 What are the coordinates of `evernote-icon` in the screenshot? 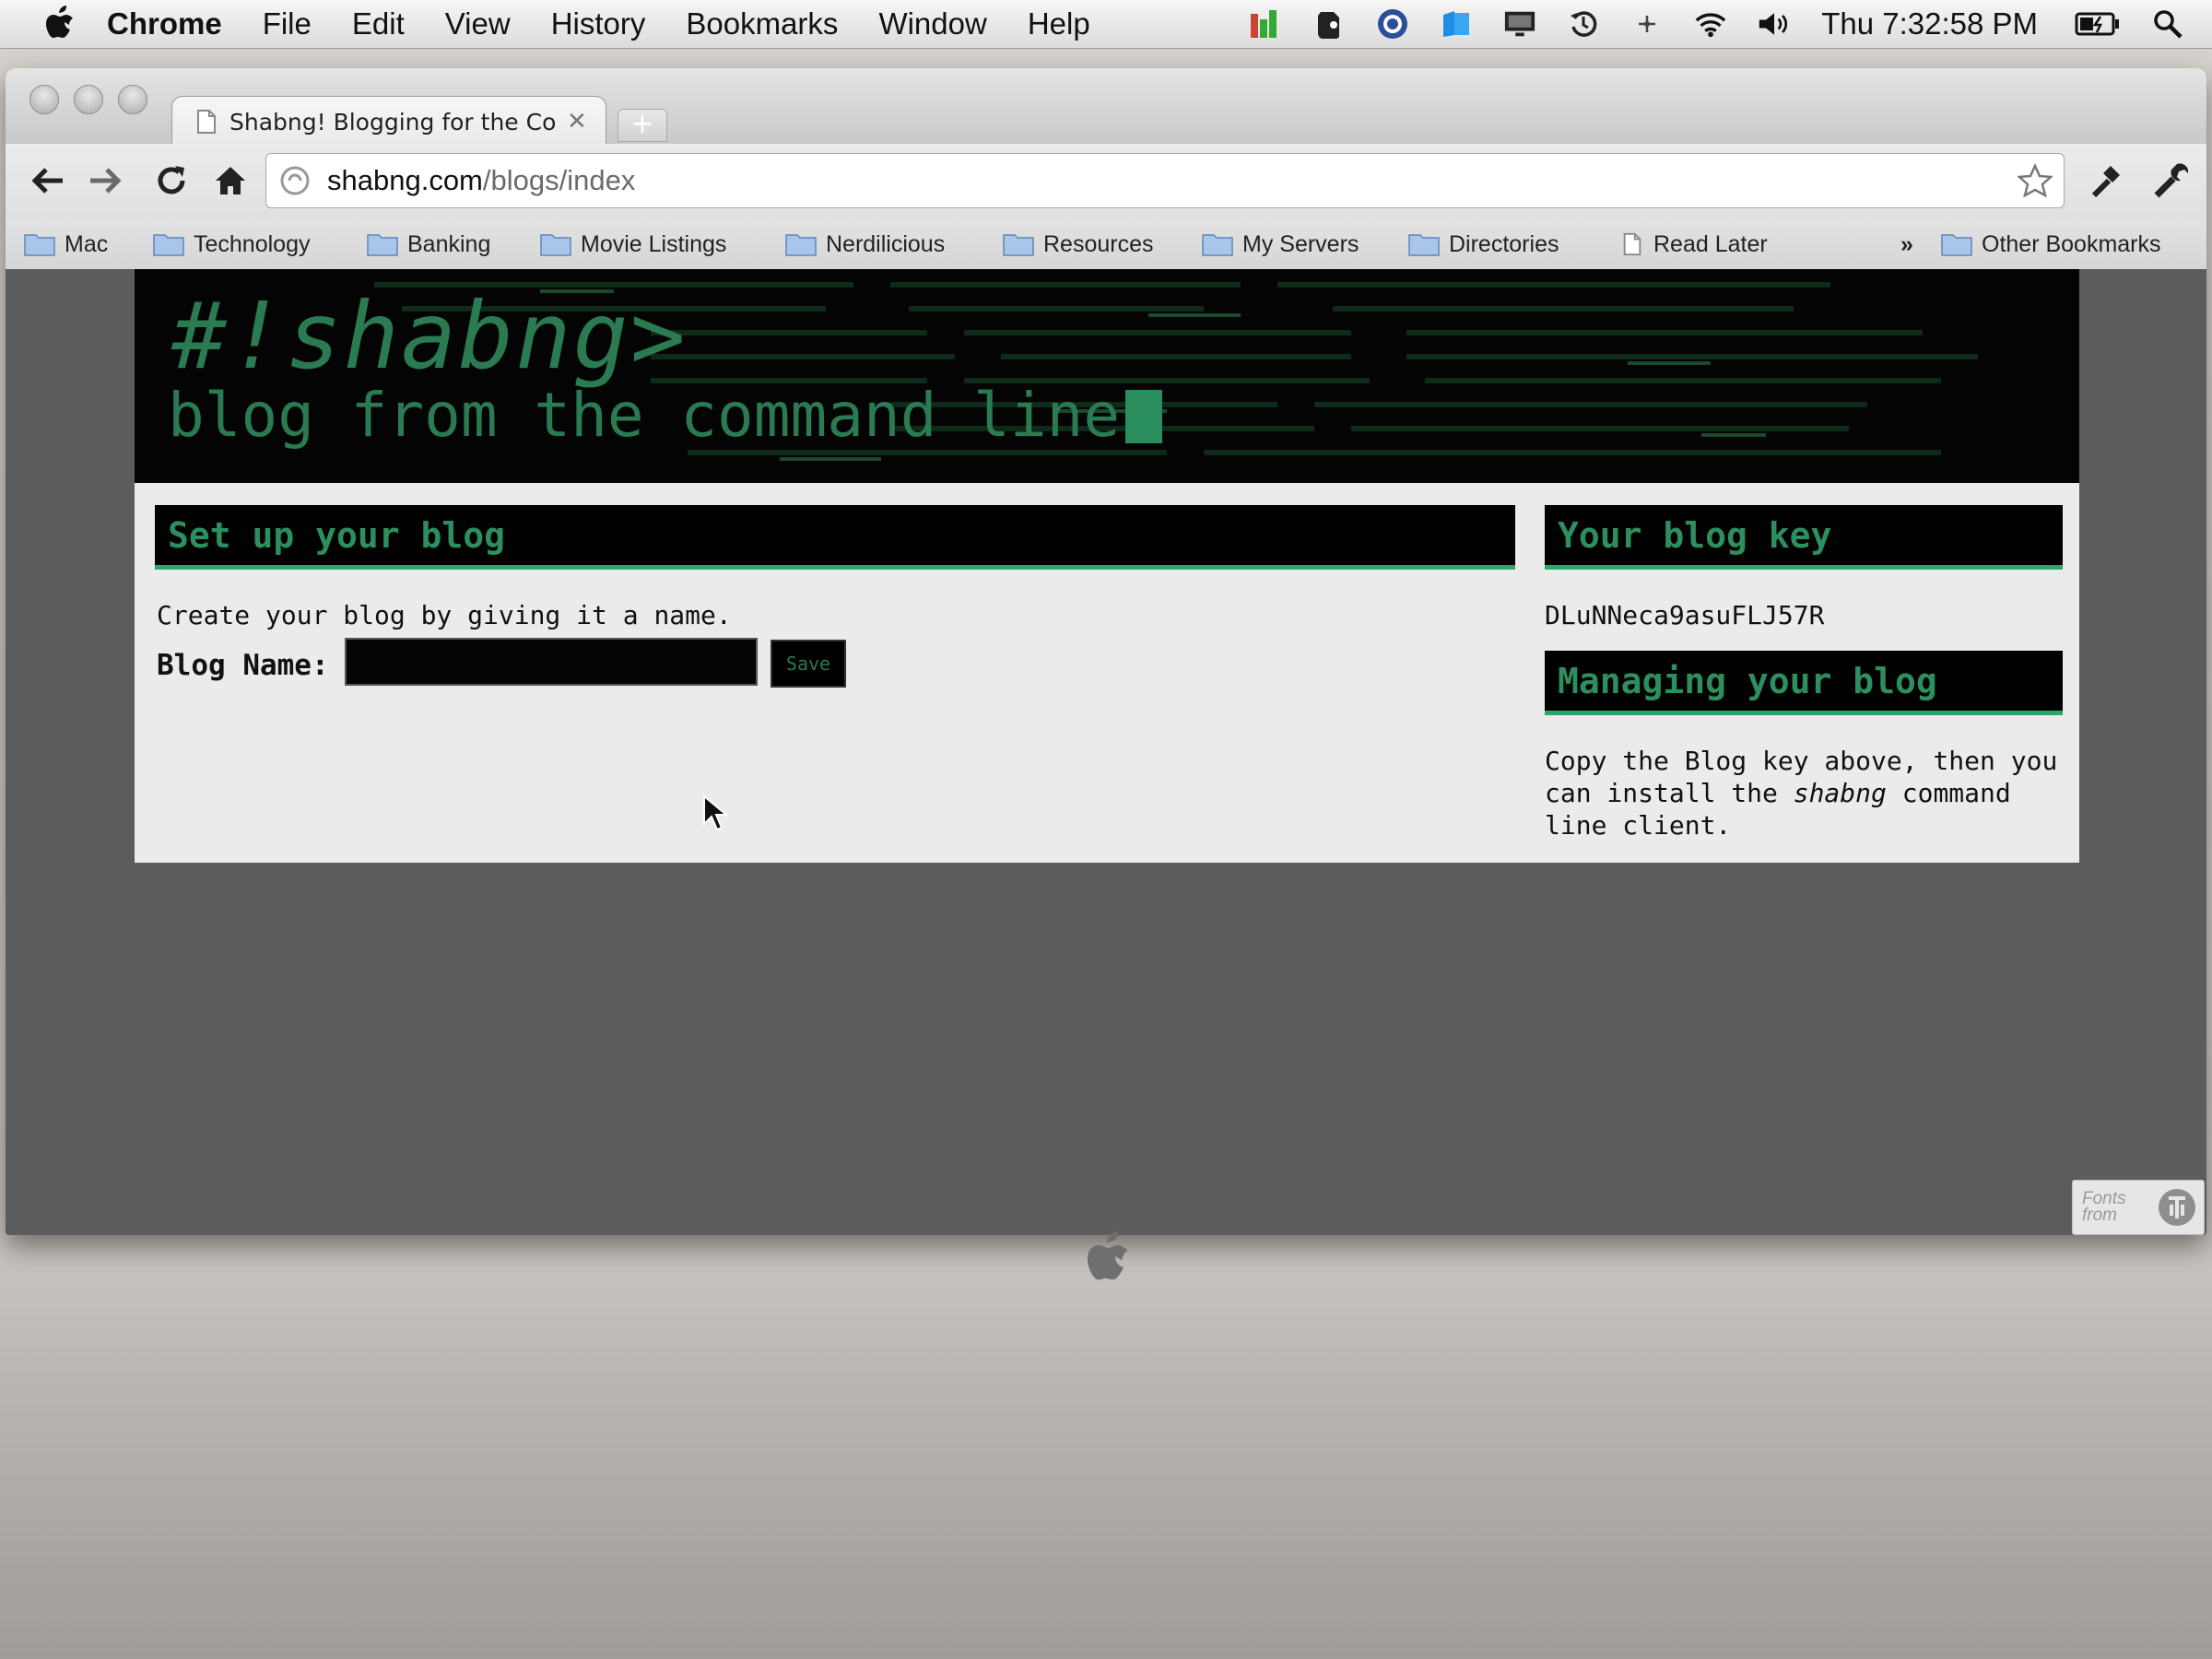 It's located at (1329, 24).